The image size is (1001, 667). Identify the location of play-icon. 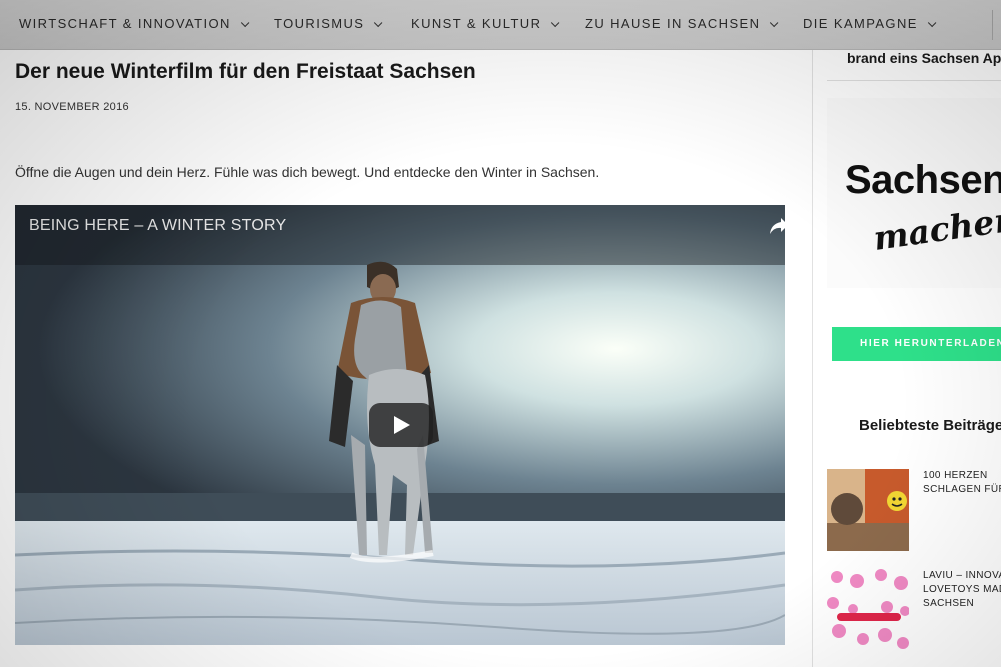
(402, 425).